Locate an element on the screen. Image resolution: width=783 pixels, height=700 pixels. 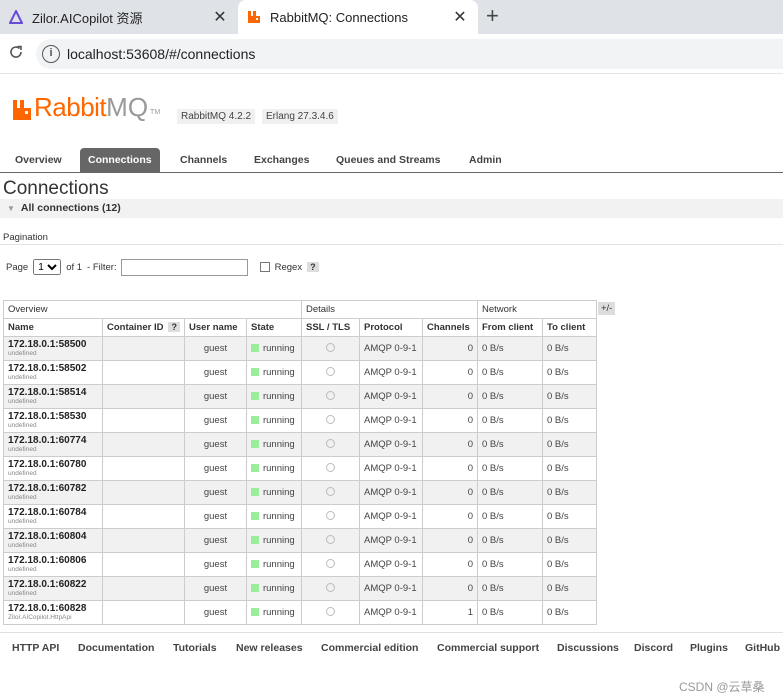
footer-link-plugins: Plugins is located at coordinates (709, 648).